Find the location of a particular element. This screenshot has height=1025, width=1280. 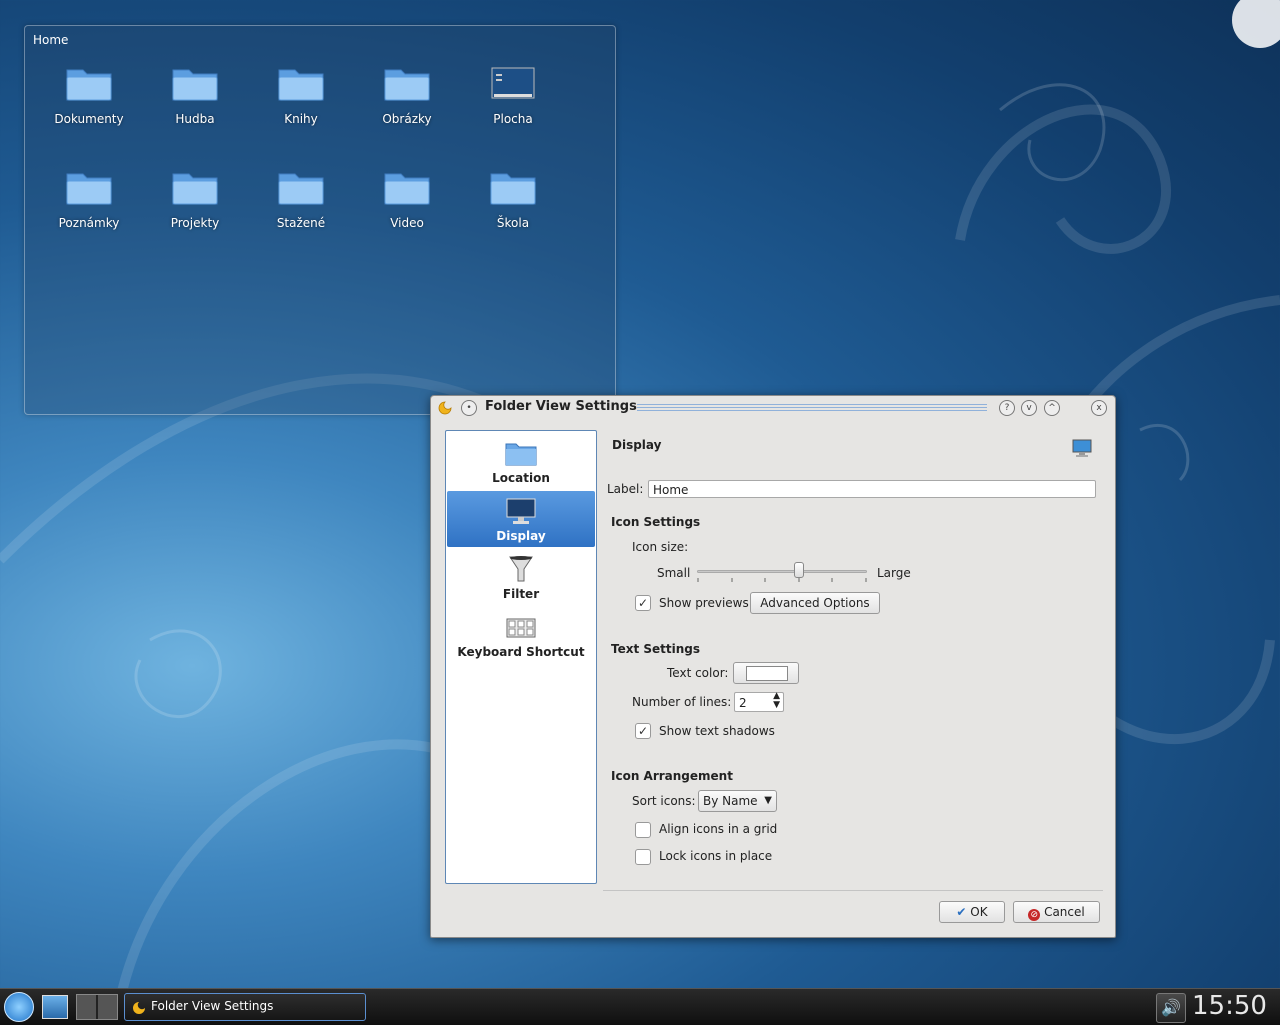

desktop-item-label: Knihy is located at coordinates (301, 119).